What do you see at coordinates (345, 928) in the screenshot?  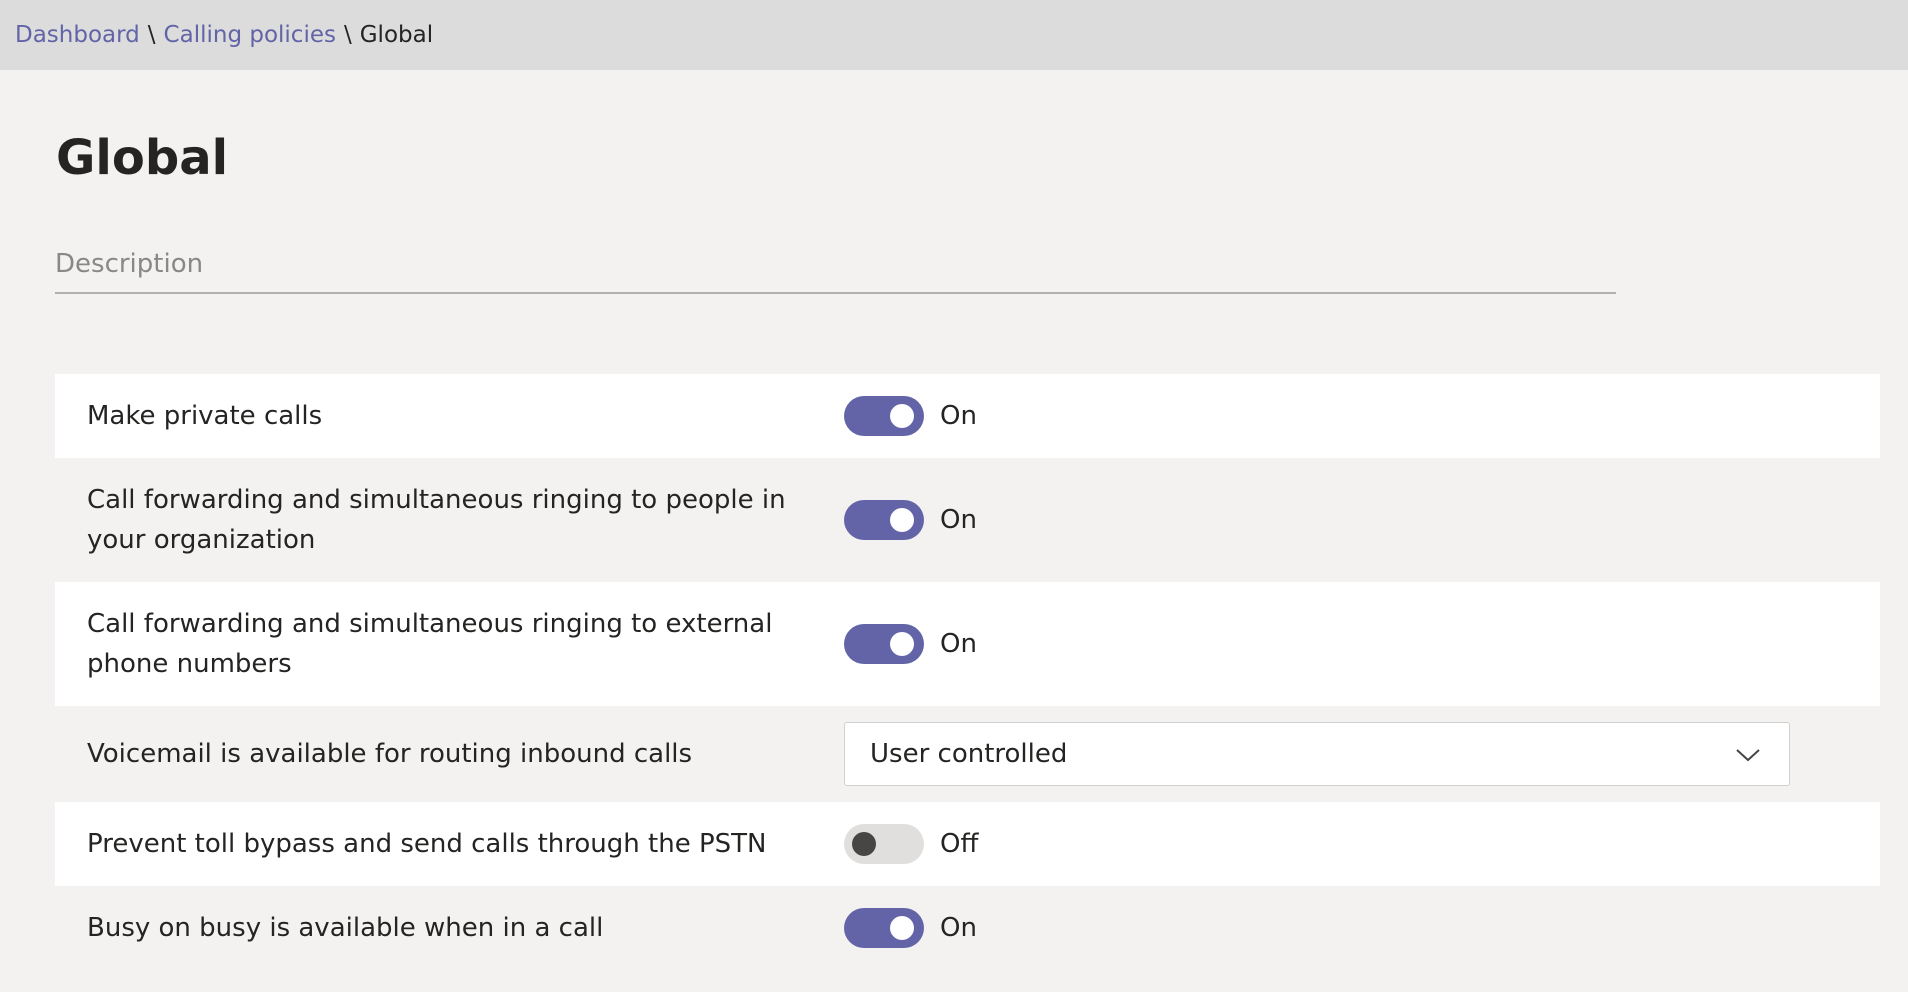 I see `setting-label: Busy on busy is available when in a call` at bounding box center [345, 928].